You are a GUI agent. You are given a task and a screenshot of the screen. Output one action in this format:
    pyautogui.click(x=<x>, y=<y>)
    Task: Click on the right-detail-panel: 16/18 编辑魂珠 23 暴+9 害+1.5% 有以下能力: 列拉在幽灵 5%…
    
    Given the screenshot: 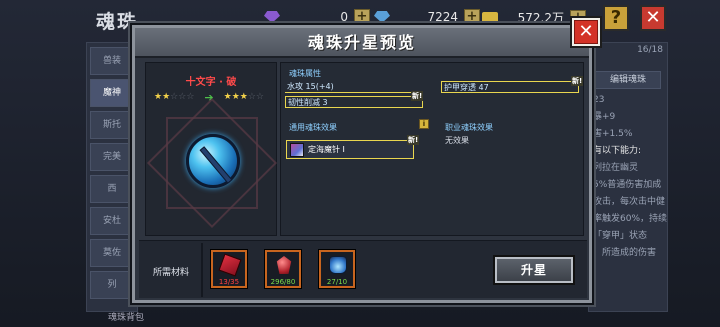 What is the action you would take?
    pyautogui.click(x=628, y=177)
    